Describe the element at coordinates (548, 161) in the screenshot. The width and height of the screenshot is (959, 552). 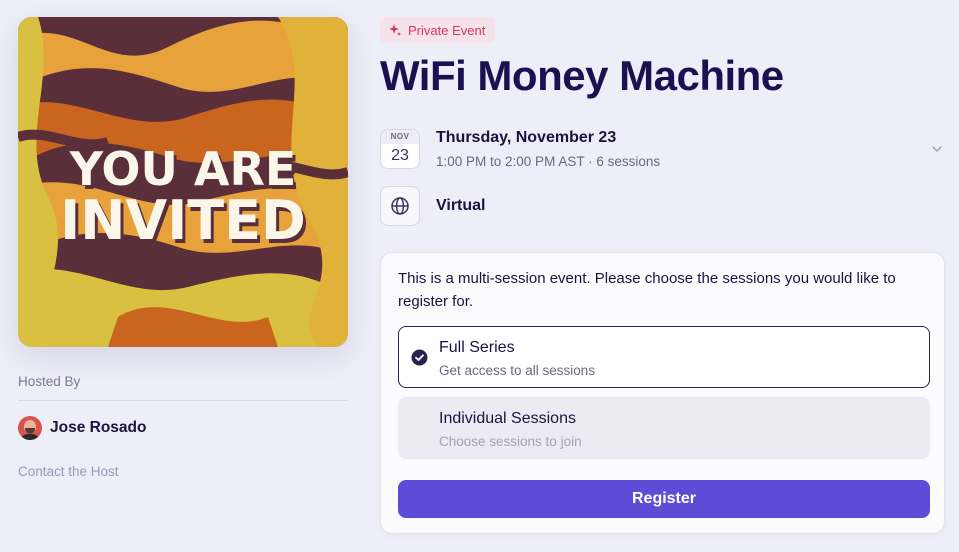
I see `event-time: 1:00 PM to 2:00 PM AST · 6 sessions` at that location.